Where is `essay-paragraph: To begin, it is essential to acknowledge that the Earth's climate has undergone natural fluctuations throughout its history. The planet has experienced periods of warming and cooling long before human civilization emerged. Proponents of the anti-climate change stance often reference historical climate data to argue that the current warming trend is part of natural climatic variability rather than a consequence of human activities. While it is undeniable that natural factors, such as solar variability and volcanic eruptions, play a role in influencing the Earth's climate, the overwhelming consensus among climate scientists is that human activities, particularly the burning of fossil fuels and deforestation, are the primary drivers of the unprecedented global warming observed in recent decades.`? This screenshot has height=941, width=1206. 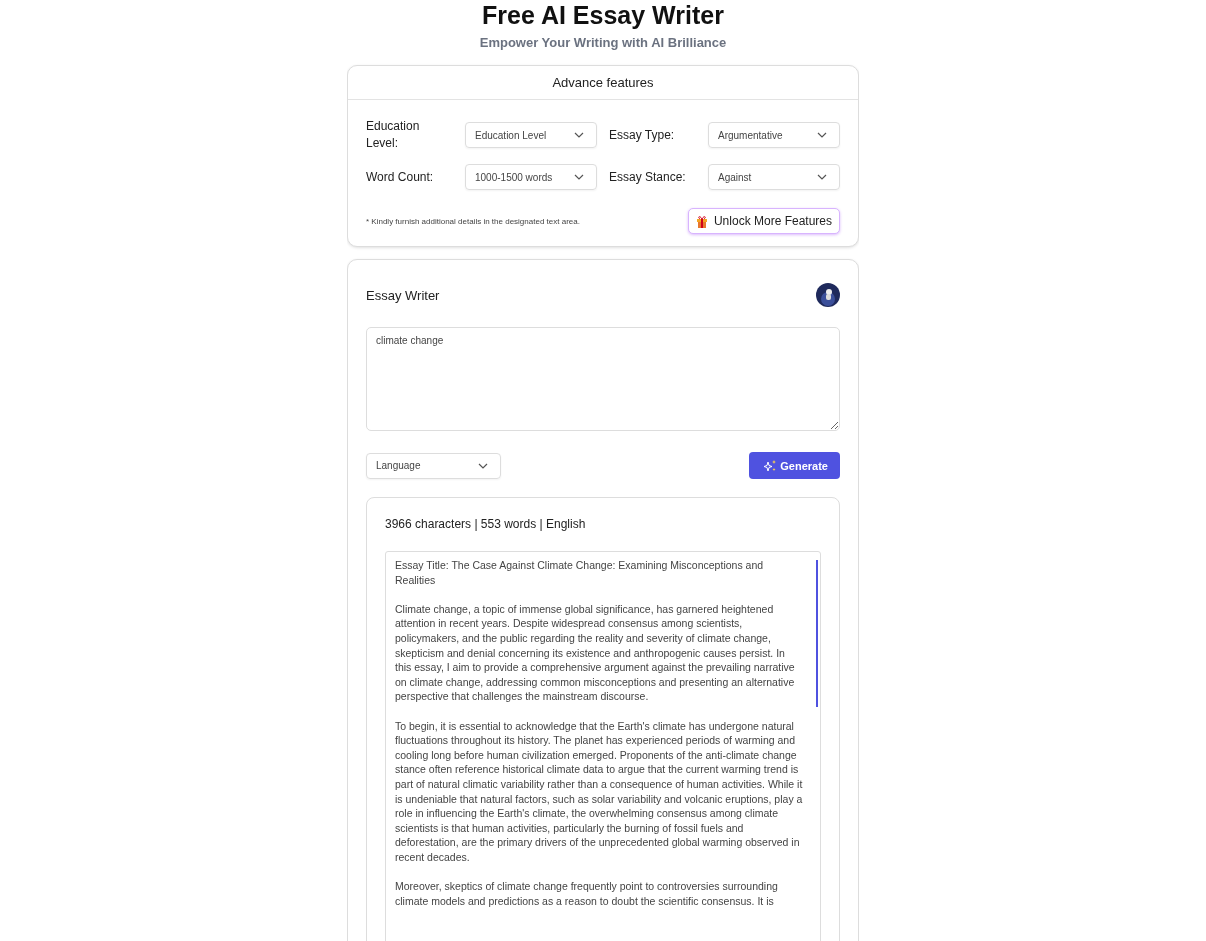 essay-paragraph: To begin, it is essential to acknowledge that the Earth's climate has undergone natural fluctuations throughout its history. The planet has experienced periods of warming and cooling long before human civilization emerged. Proponents of the anti-climate change stance often reference historical climate data to argue that the current warming trend is part of natural climatic variability rather than a consequence of human activities. While it is undeniable that natural factors, such as solar variability and volcanic eruptions, play a role in influencing the Earth's climate, the overwhelming consensus among climate scientists is that human activities, particularly the burning of fossil fuels and deforestation, are the primary drivers of the unprecedented global warming observed in recent decades. is located at coordinates (599, 791).